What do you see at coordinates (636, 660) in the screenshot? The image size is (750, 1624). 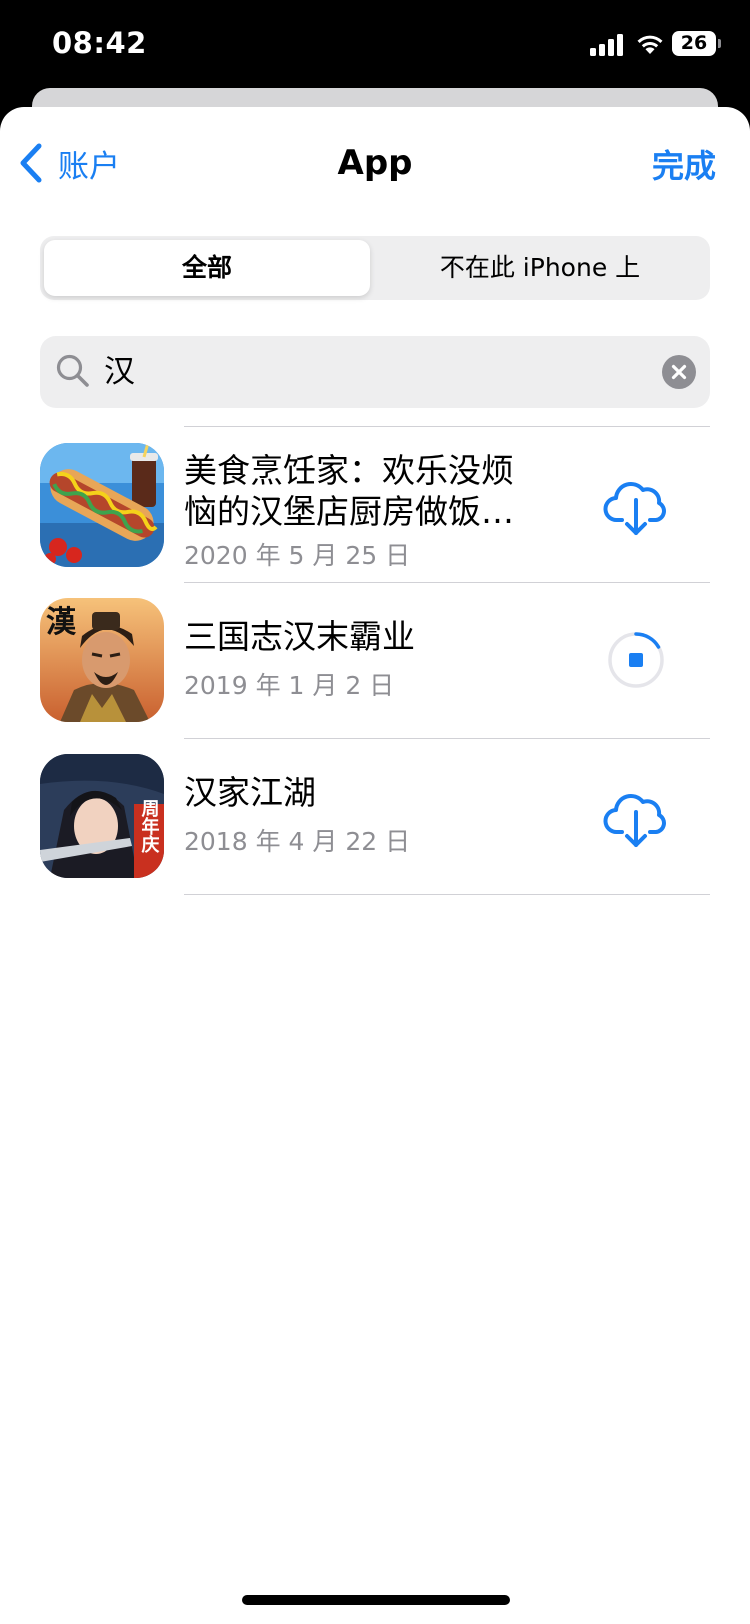 I see `download-progress-stop-icon` at bounding box center [636, 660].